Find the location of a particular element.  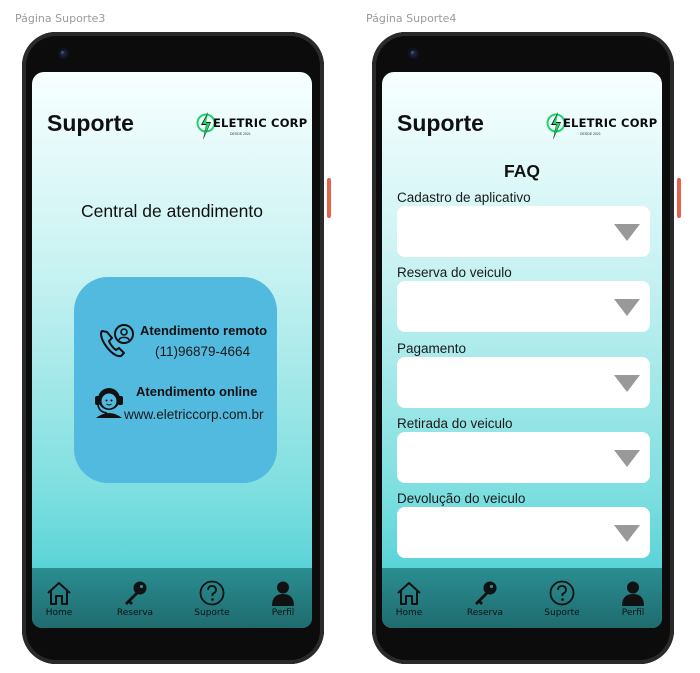

frame-label-suporte4: Página Suporte4 is located at coordinates (411, 18).